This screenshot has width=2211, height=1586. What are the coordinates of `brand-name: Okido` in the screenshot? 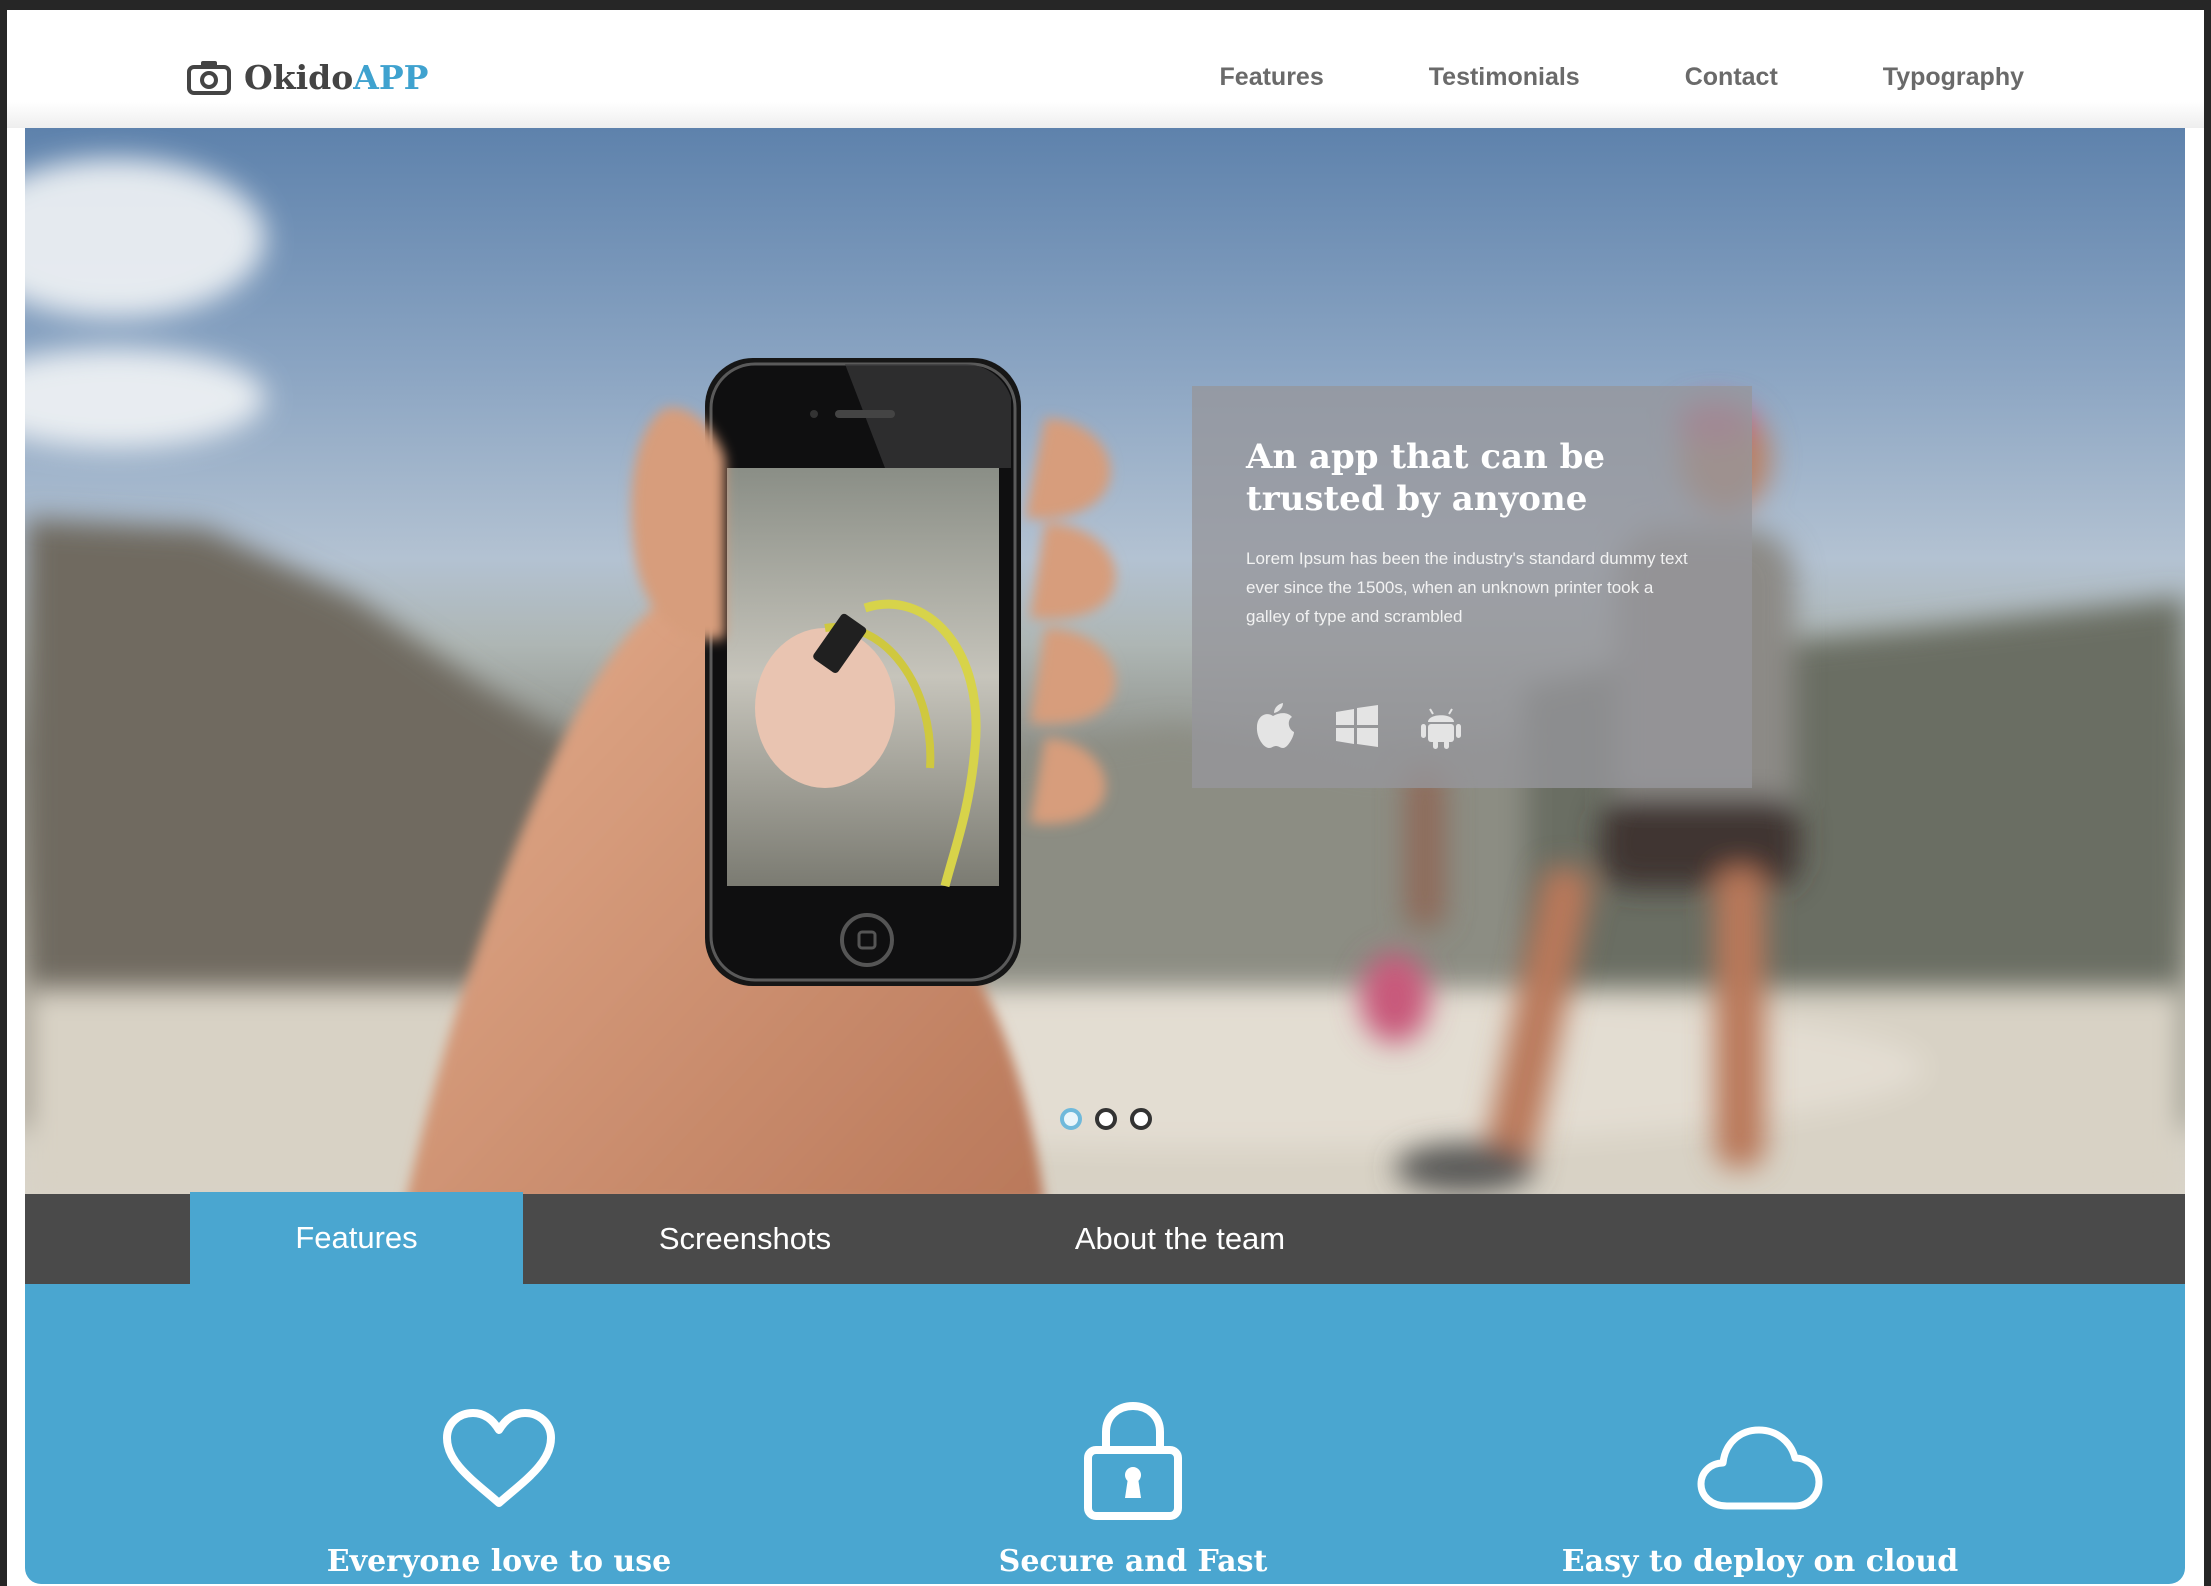 It's located at (299, 77).